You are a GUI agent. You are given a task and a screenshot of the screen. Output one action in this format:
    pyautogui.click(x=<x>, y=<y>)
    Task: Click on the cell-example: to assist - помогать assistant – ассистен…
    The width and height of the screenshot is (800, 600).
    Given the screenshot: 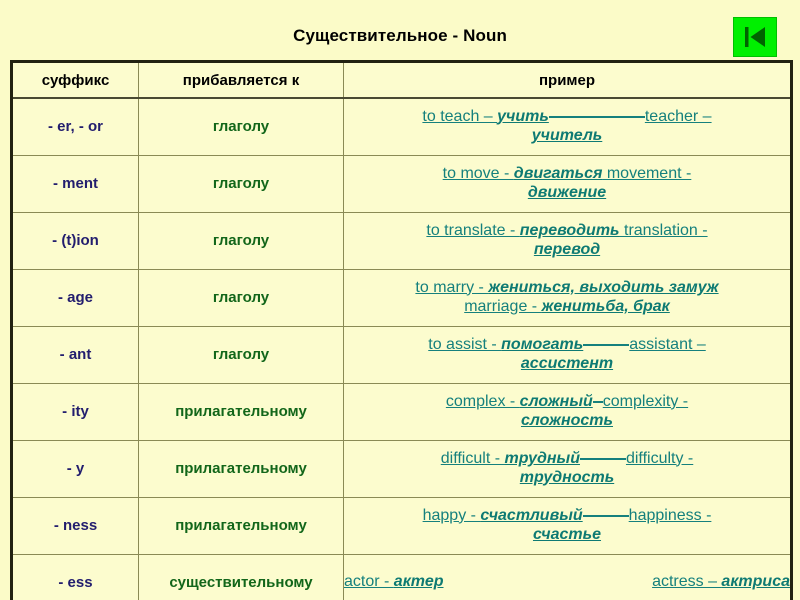 What is the action you would take?
    pyautogui.click(x=567, y=354)
    